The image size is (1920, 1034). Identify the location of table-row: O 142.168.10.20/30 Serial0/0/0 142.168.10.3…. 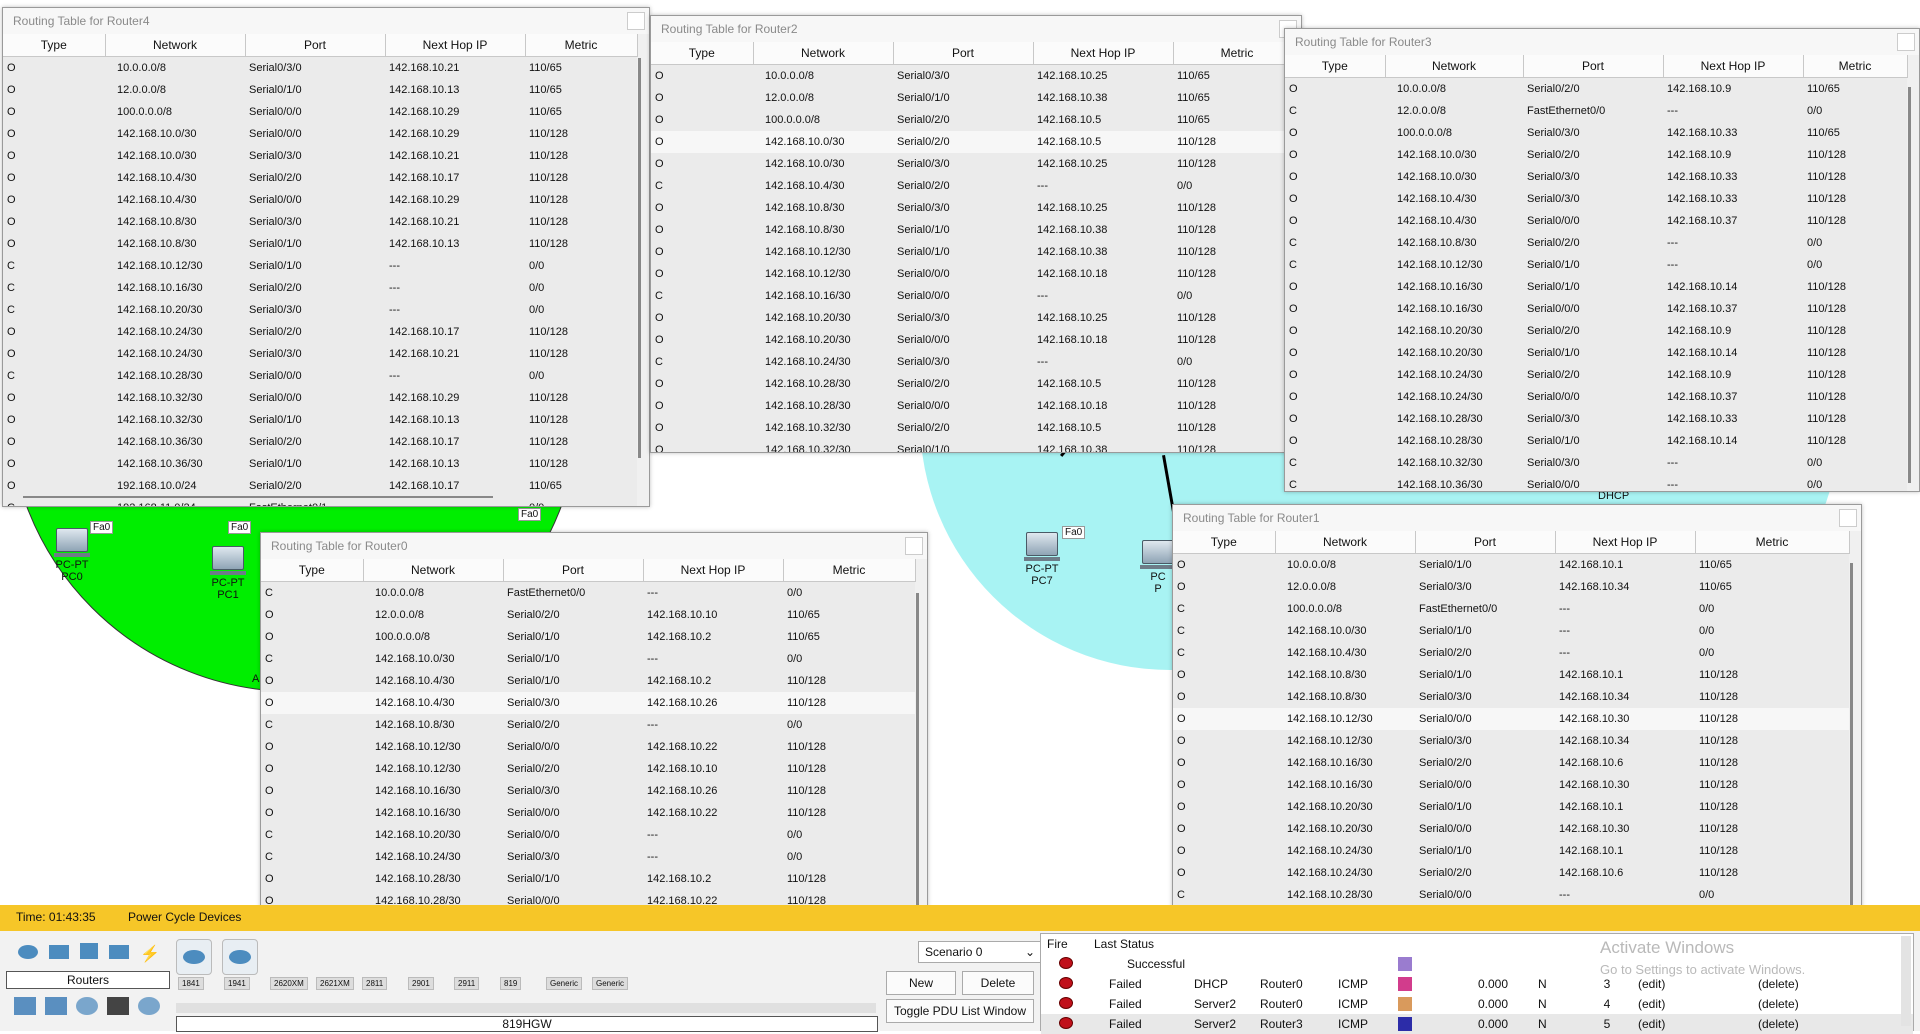
(1511, 829).